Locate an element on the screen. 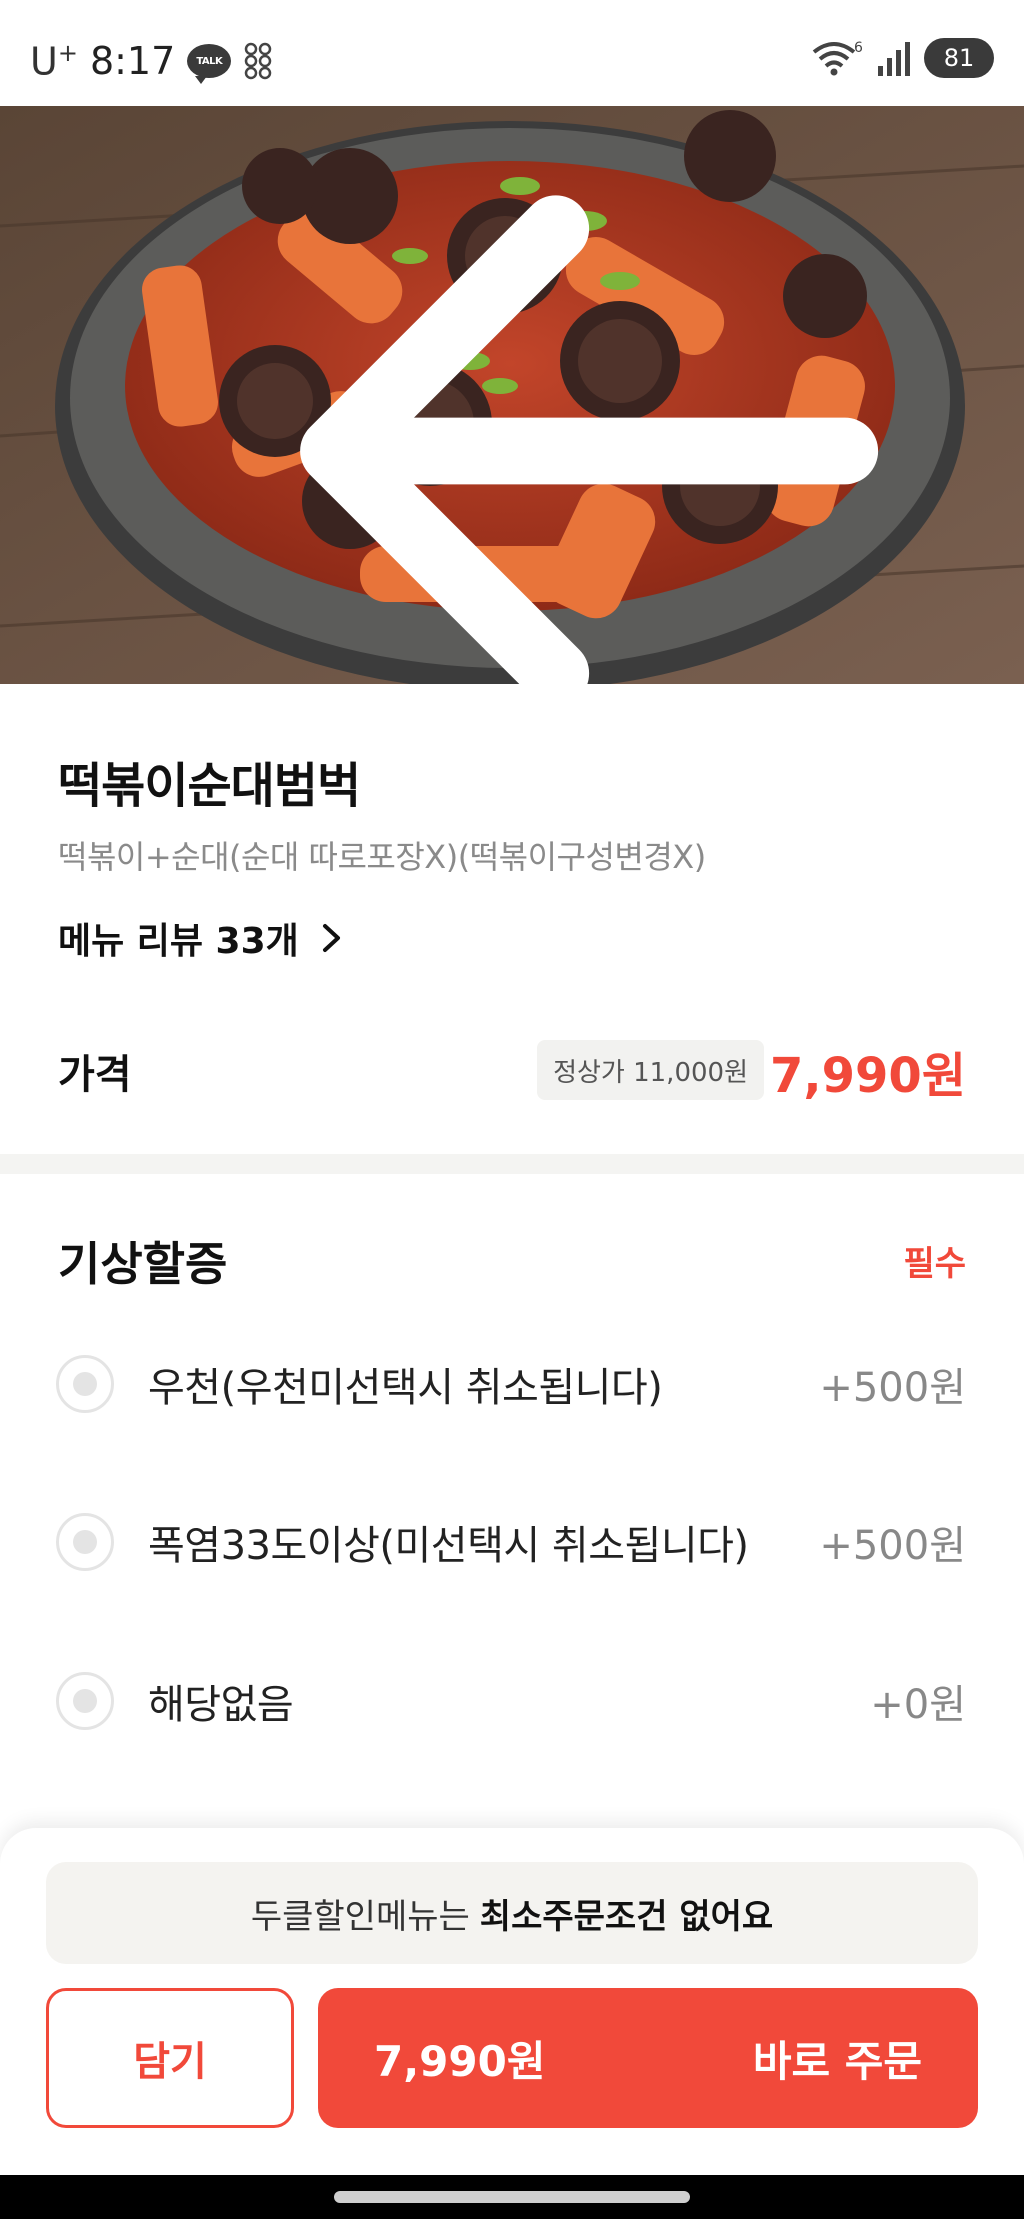 The height and width of the screenshot is (2219, 1024). menu-review-link: 메뉴 리뷰 33개 is located at coordinates (200, 938).